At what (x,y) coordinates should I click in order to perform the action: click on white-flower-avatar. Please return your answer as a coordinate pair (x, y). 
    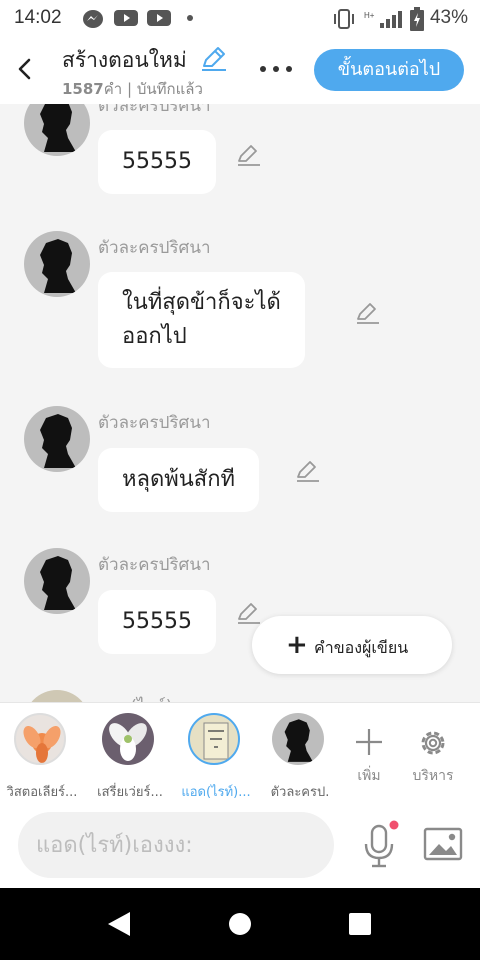
    Looking at the image, I should click on (128, 739).